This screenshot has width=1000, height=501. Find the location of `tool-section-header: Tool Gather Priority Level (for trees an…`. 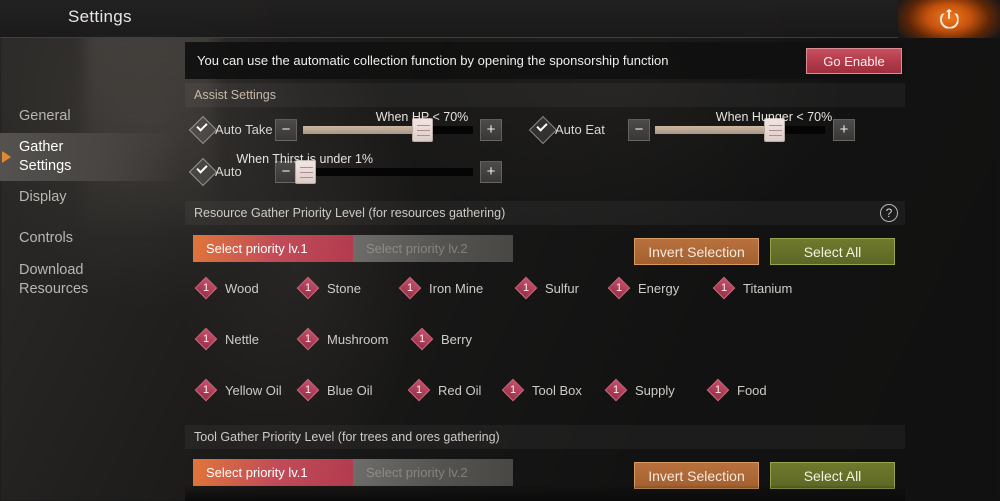

tool-section-header: Tool Gather Priority Level (for trees an… is located at coordinates (545, 437).